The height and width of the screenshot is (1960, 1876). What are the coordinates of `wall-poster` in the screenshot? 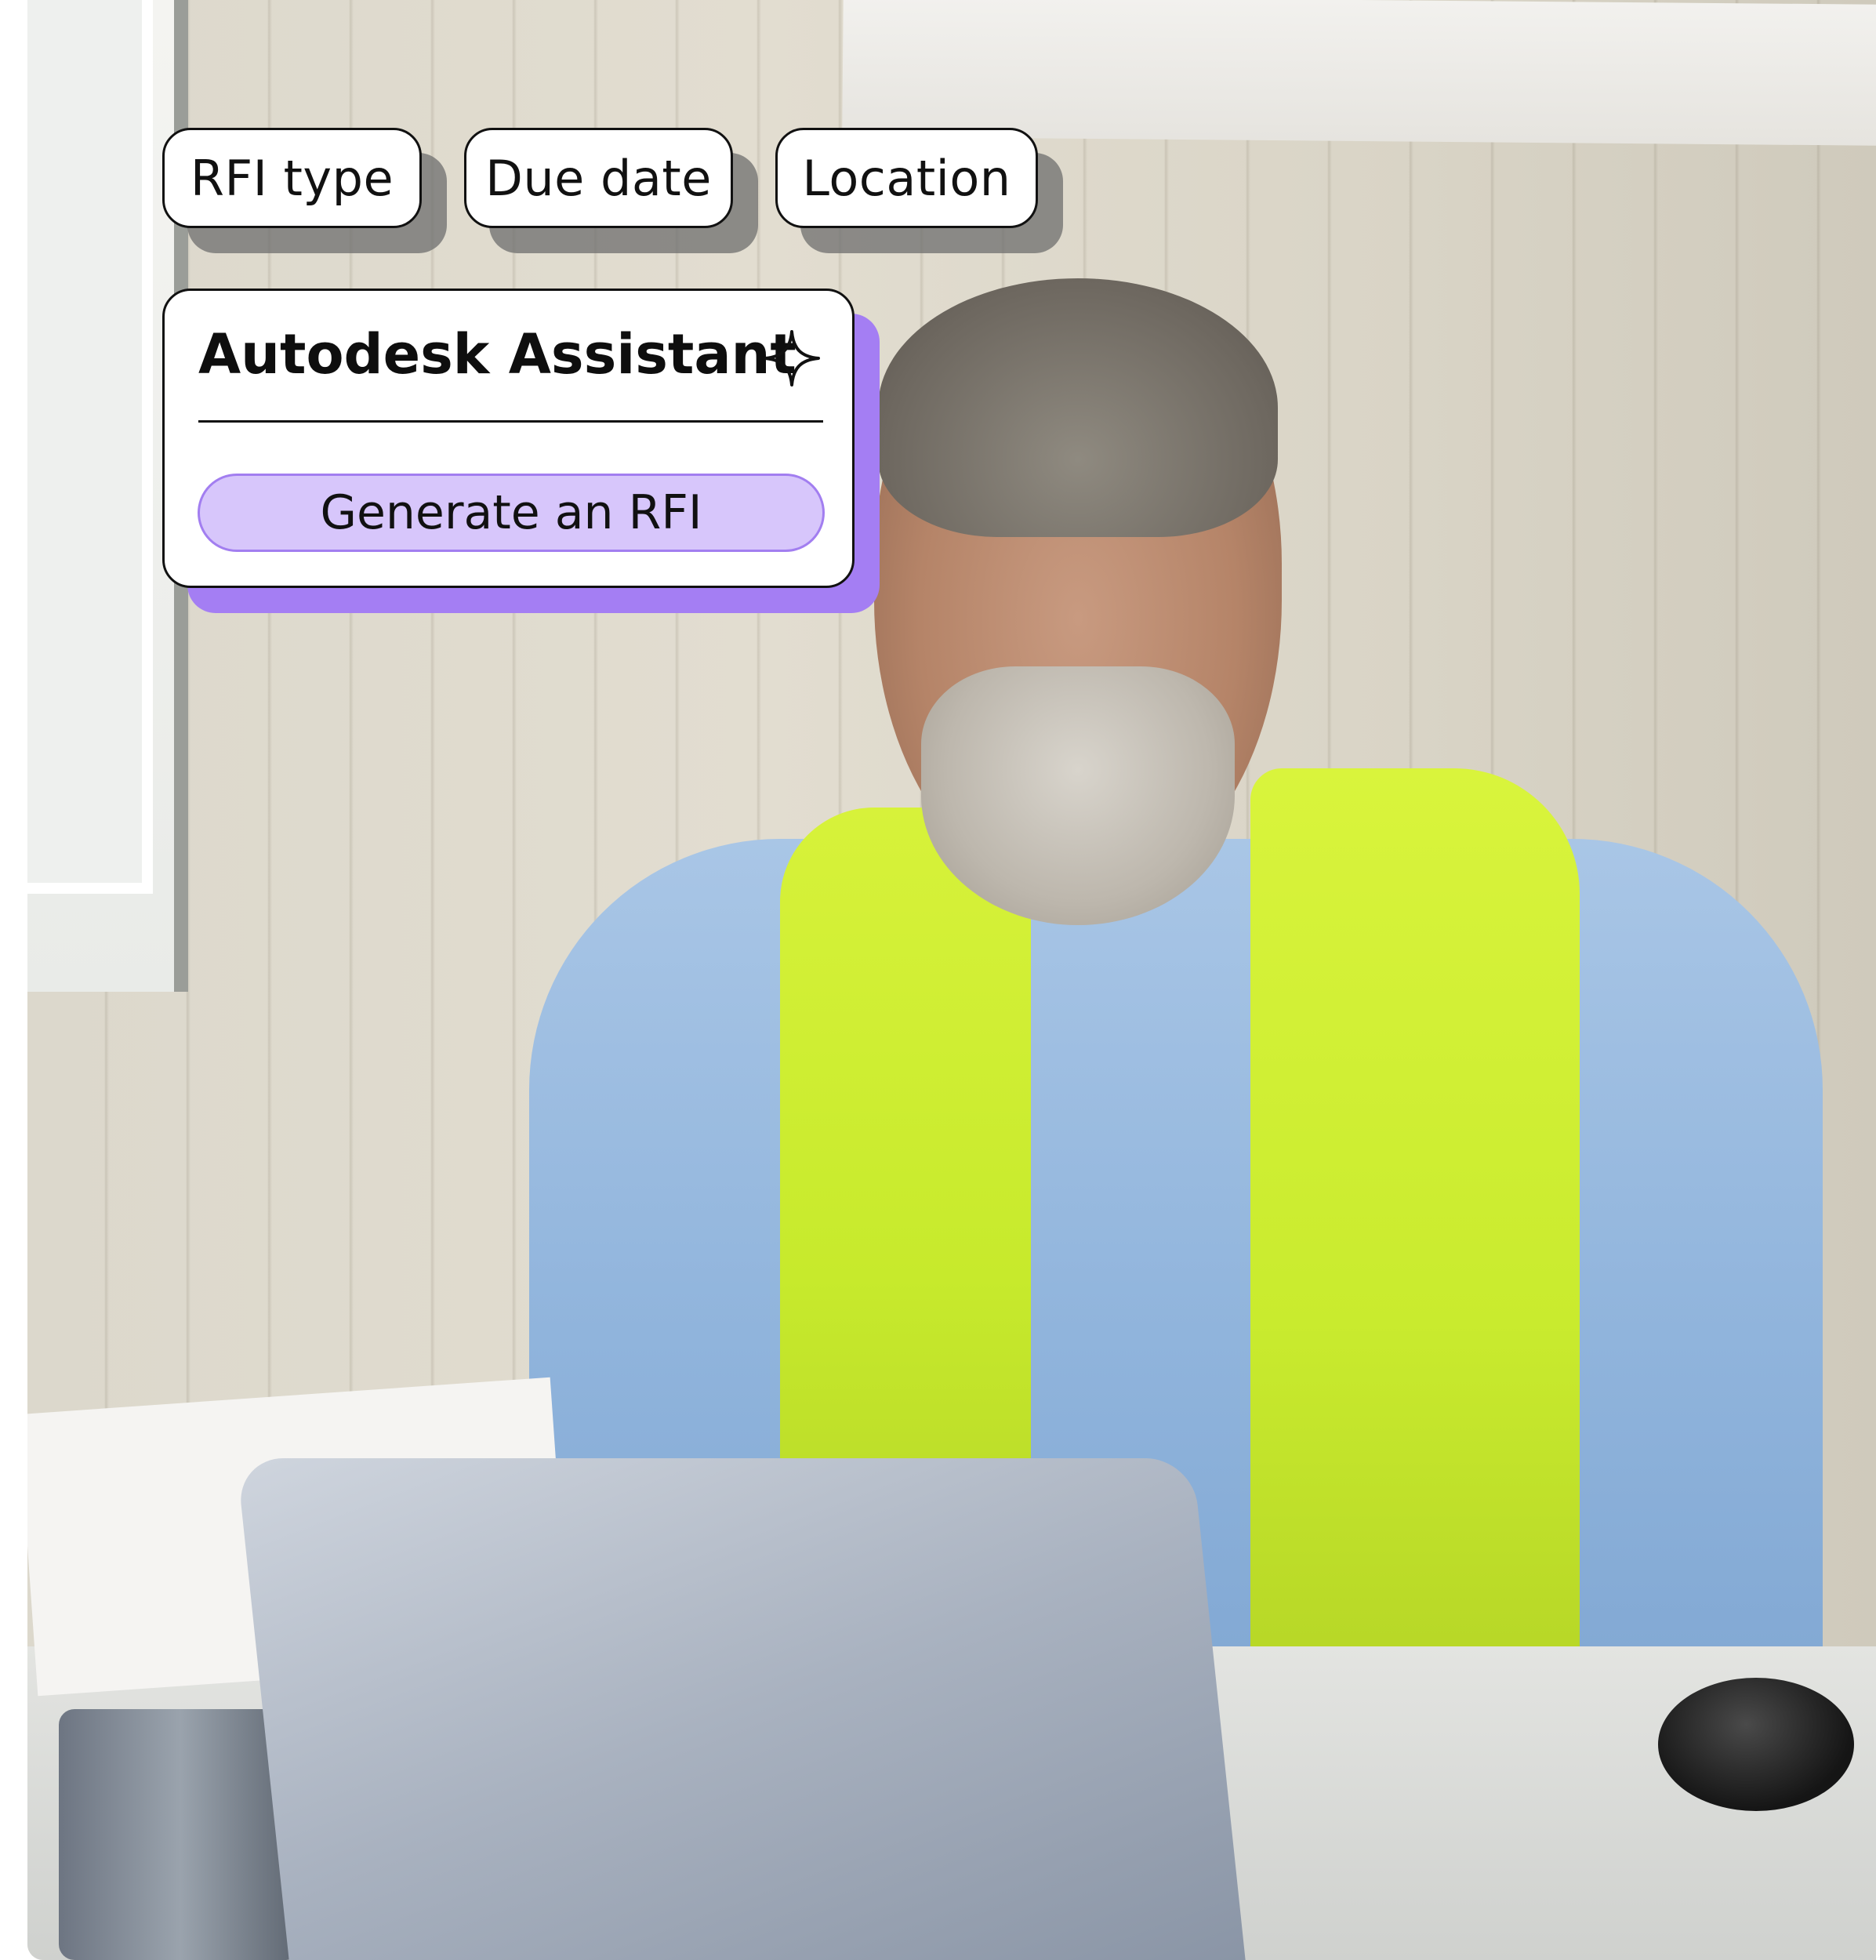 It's located at (1359, 73).